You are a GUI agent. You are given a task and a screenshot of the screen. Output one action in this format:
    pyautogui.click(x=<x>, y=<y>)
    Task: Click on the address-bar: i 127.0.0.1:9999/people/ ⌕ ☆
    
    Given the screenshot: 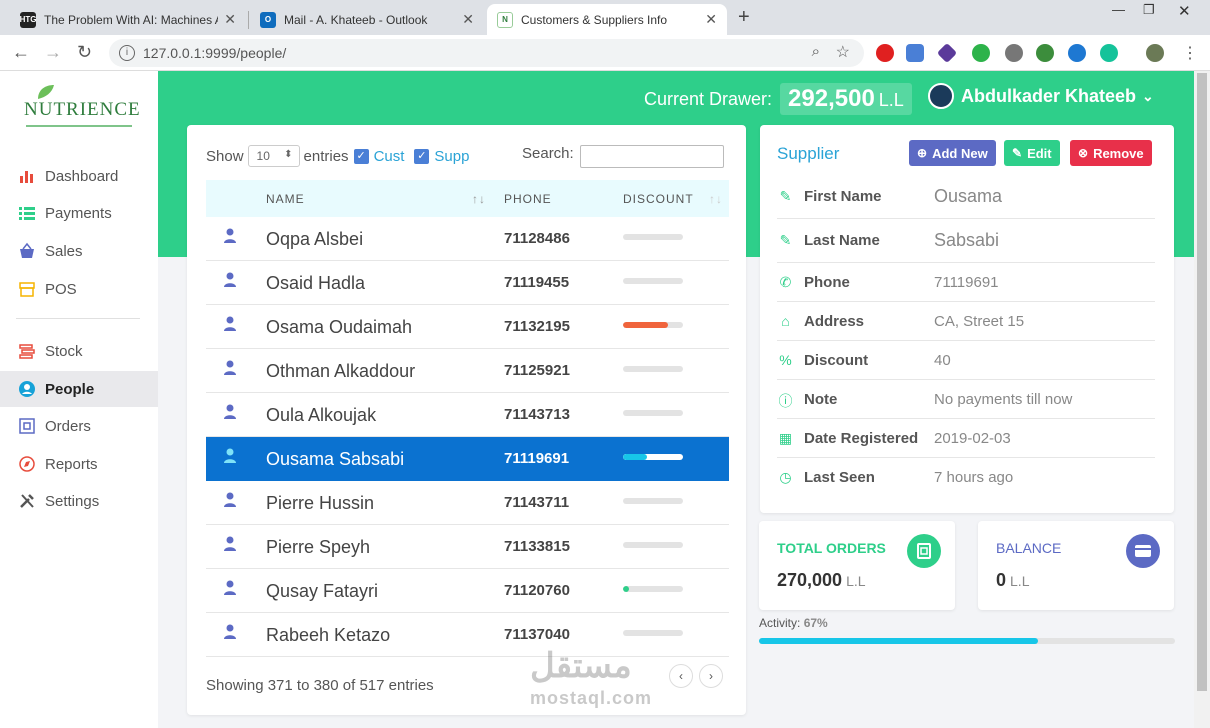 What is the action you would take?
    pyautogui.click(x=486, y=53)
    